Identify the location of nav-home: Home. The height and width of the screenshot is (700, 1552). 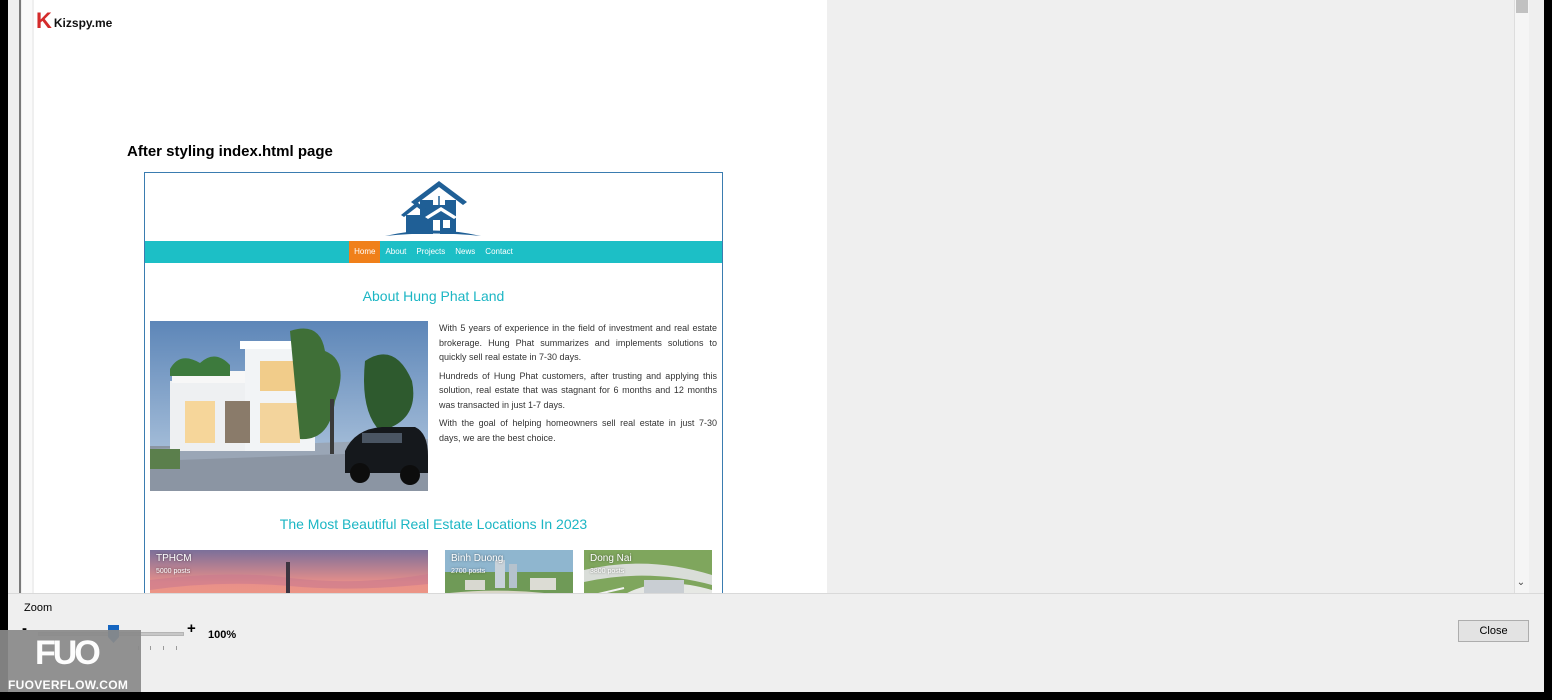
(365, 252).